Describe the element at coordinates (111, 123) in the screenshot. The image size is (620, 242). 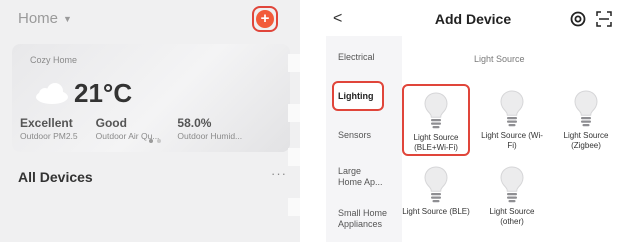
I see `metric-value: Good` at that location.